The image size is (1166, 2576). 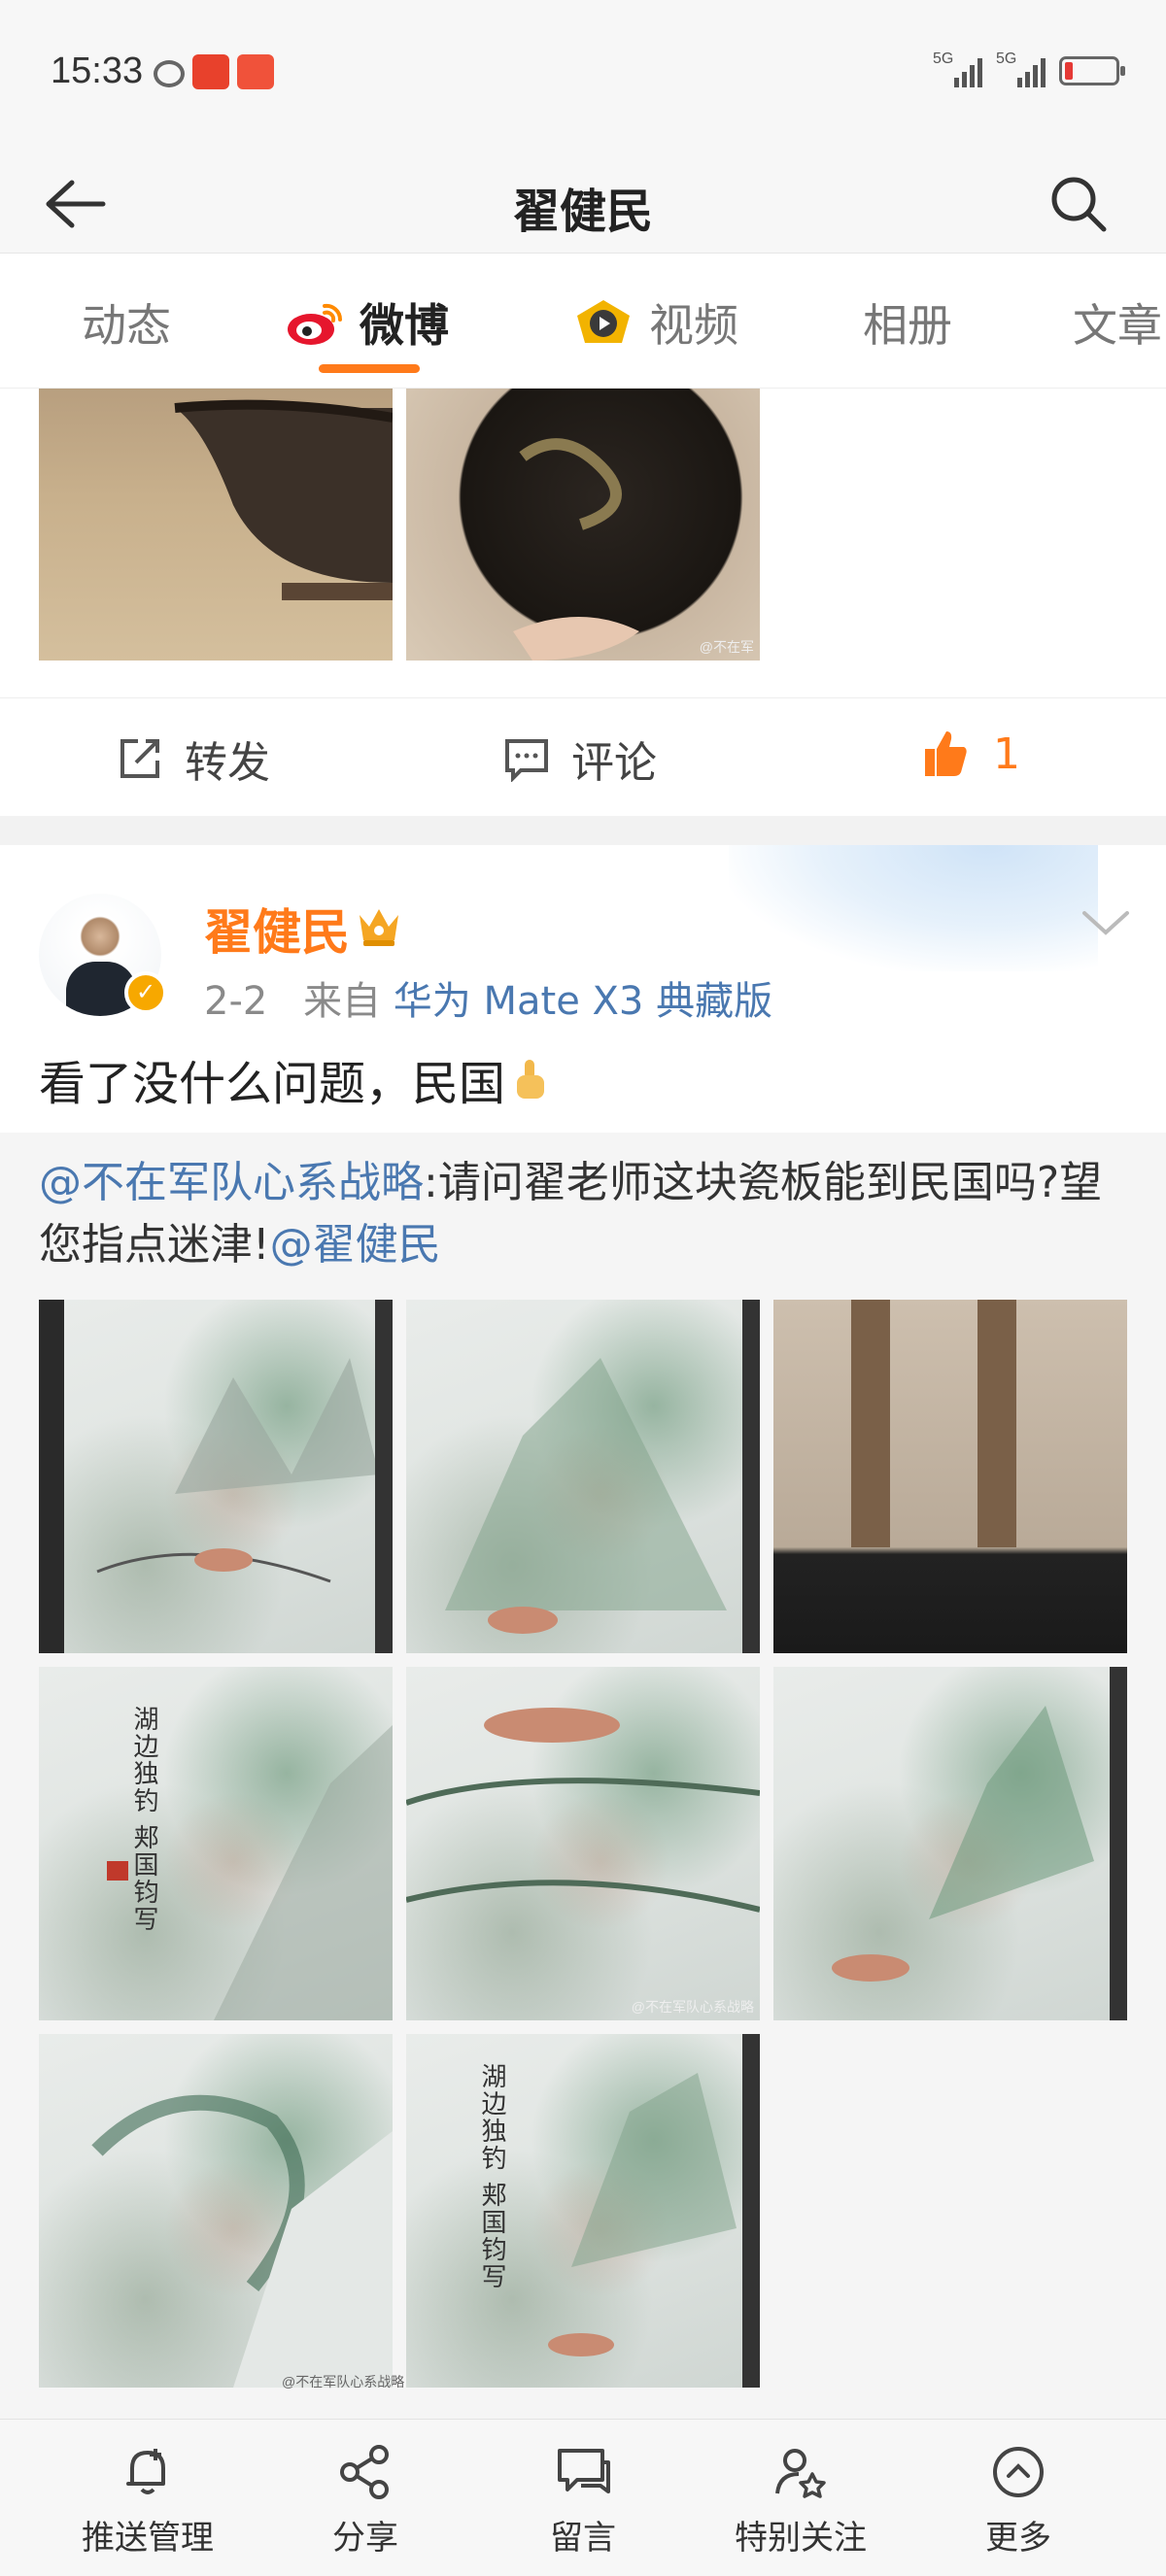 What do you see at coordinates (957, 69) in the screenshot?
I see `signal-icon: 5G` at bounding box center [957, 69].